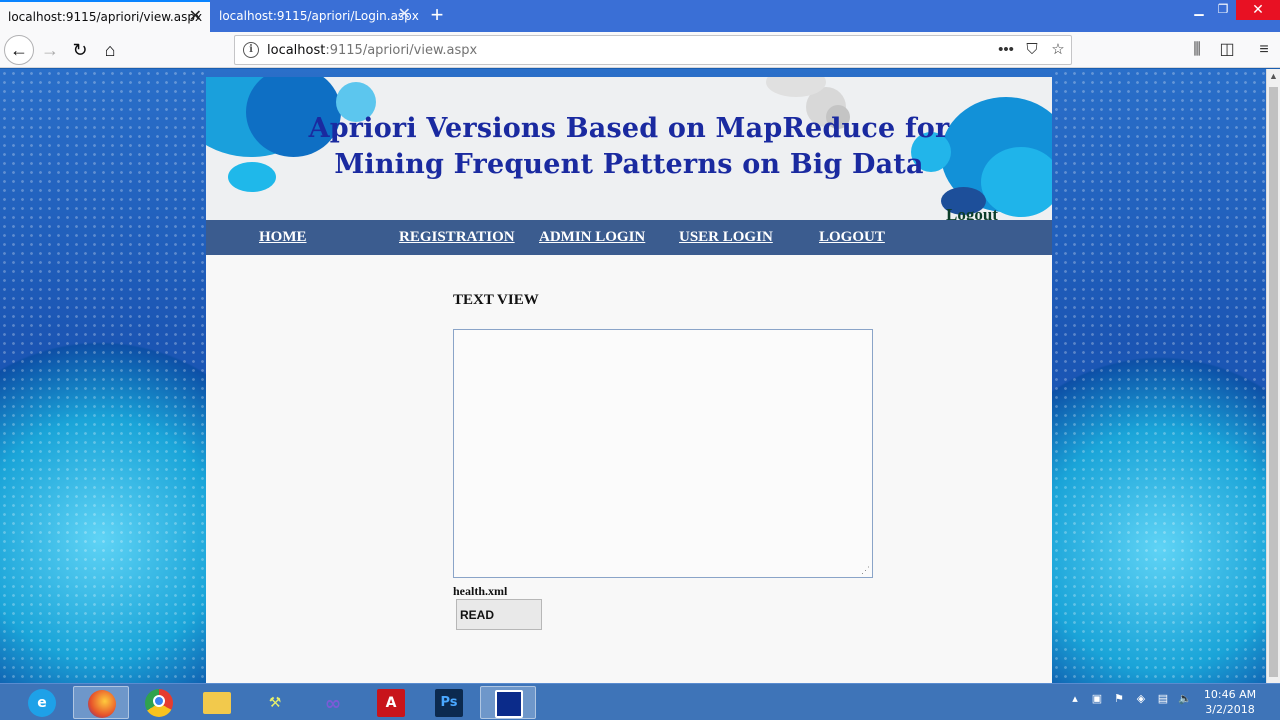  What do you see at coordinates (508, 702) in the screenshot?
I see `remote-desktop-icon` at bounding box center [508, 702].